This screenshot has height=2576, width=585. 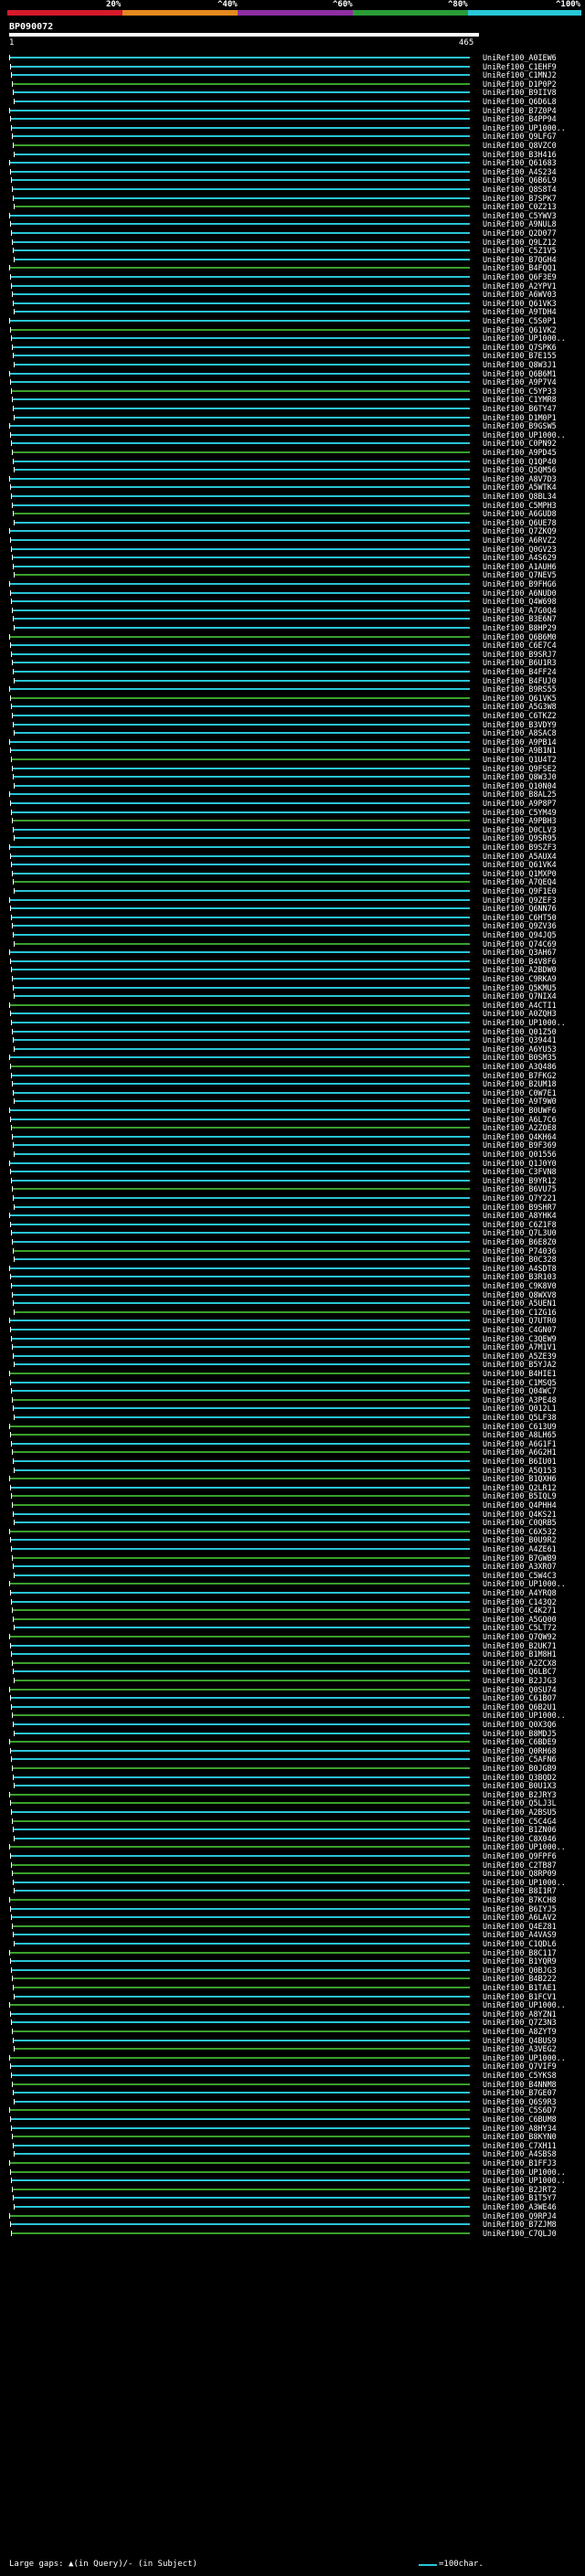 What do you see at coordinates (520, 1276) in the screenshot?
I see `hit-label: UniRef100_B3R103` at bounding box center [520, 1276].